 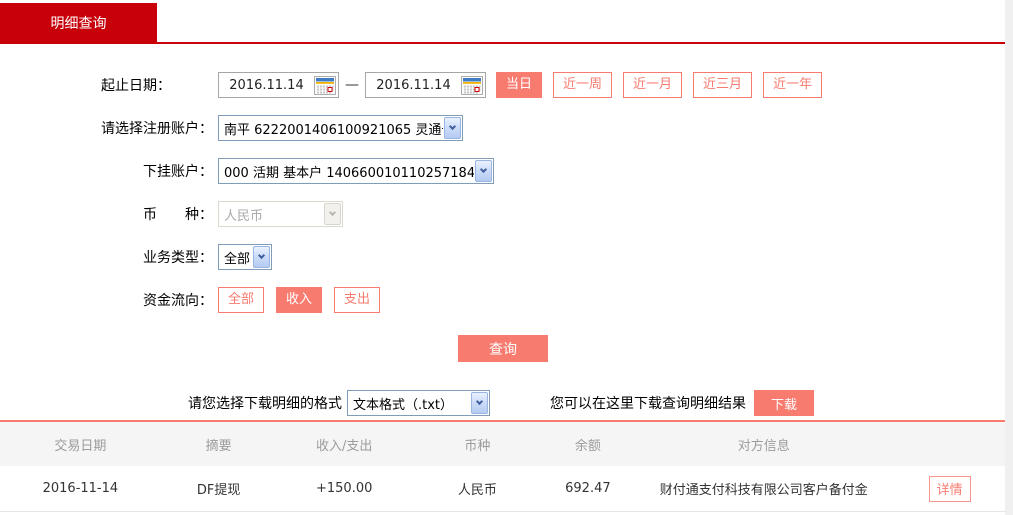 What do you see at coordinates (735, 348) in the screenshot?
I see `query-button-row: 查询` at bounding box center [735, 348].